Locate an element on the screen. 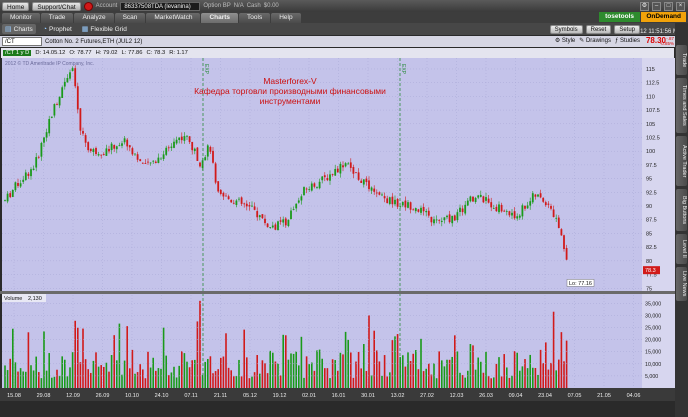  right-tab-level-ii: Level II is located at coordinates (681, 249).